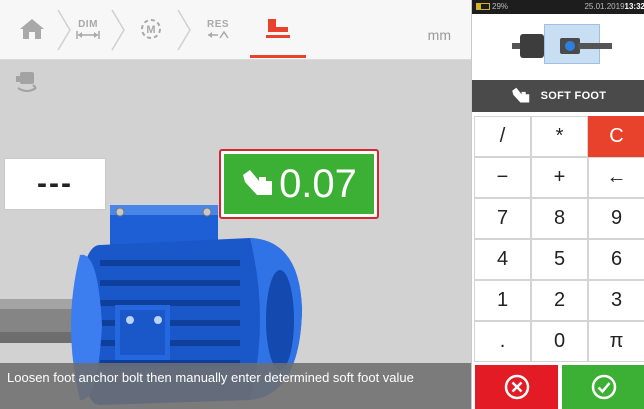 This screenshot has height=409, width=644. I want to click on cancel-icon, so click(516, 387).